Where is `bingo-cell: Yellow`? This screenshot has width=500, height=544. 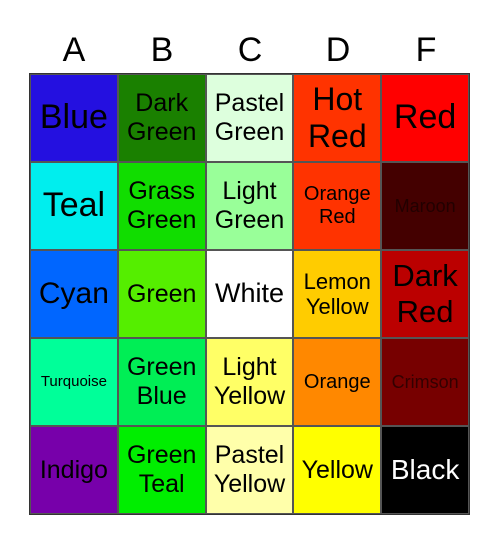
bingo-cell: Yellow is located at coordinates (337, 470).